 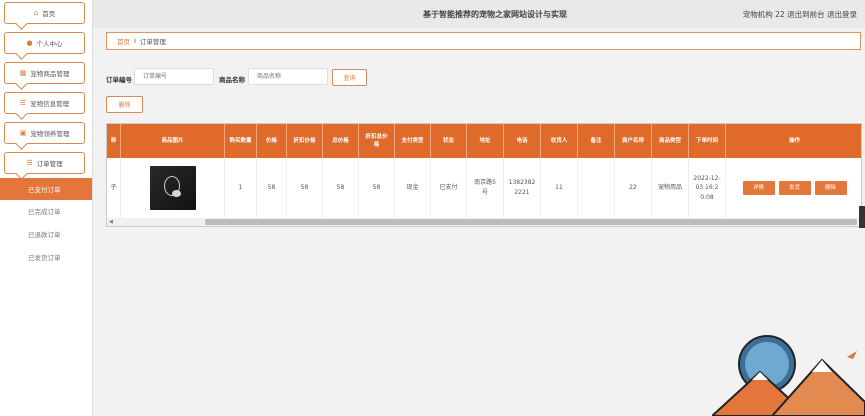 I want to click on cell-merchant: 22, so click(x=633, y=188).